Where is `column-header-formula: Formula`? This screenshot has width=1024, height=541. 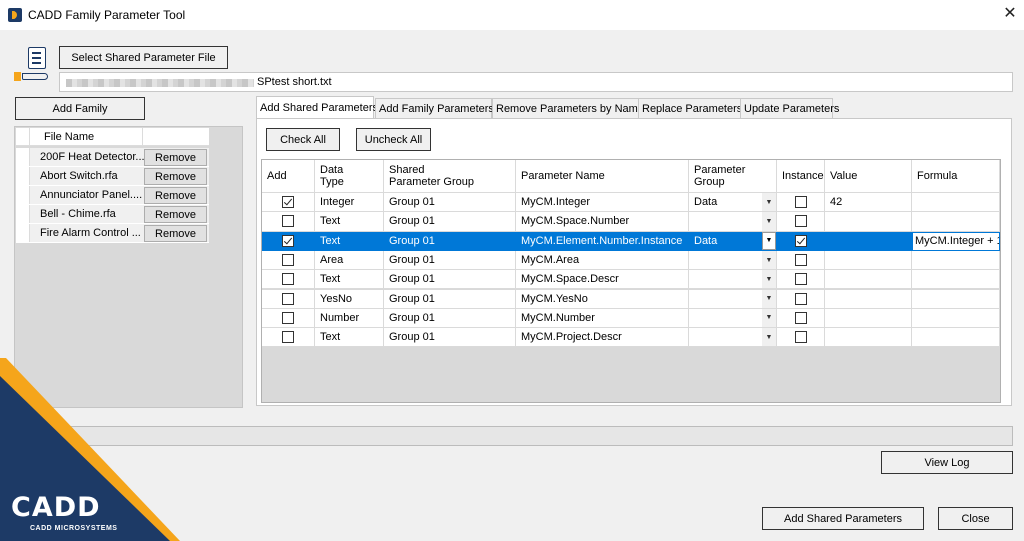 column-header-formula: Formula is located at coordinates (956, 176).